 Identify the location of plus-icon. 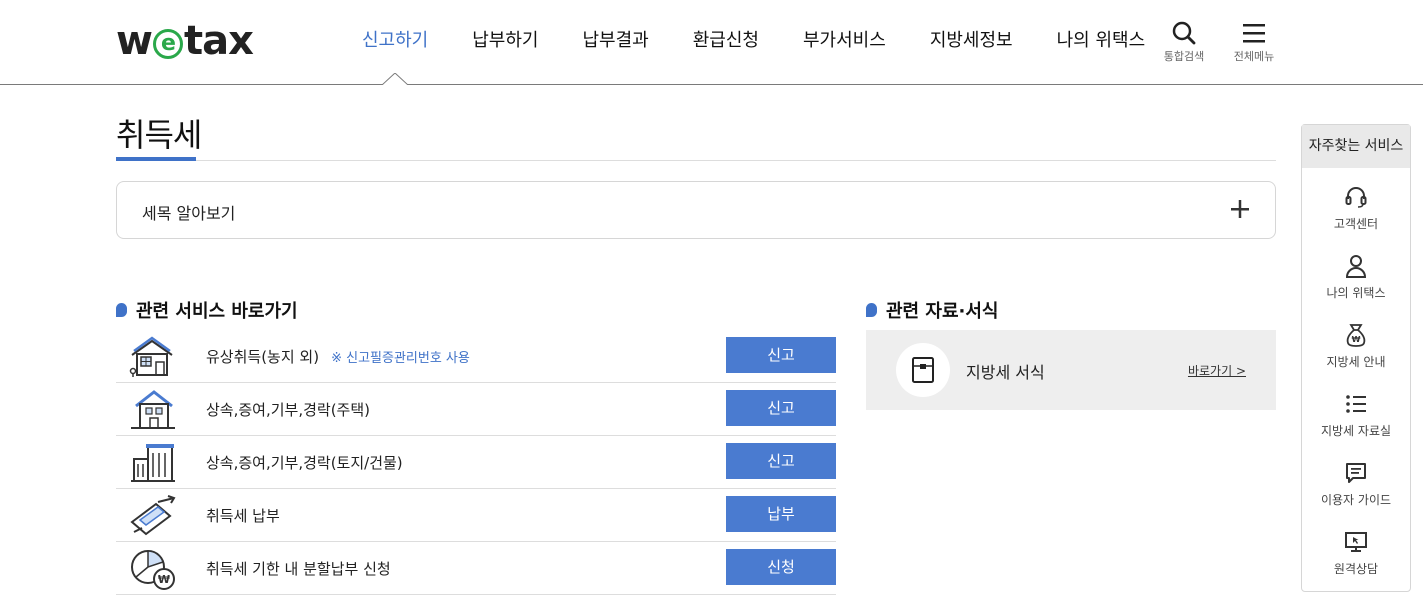
(1240, 209).